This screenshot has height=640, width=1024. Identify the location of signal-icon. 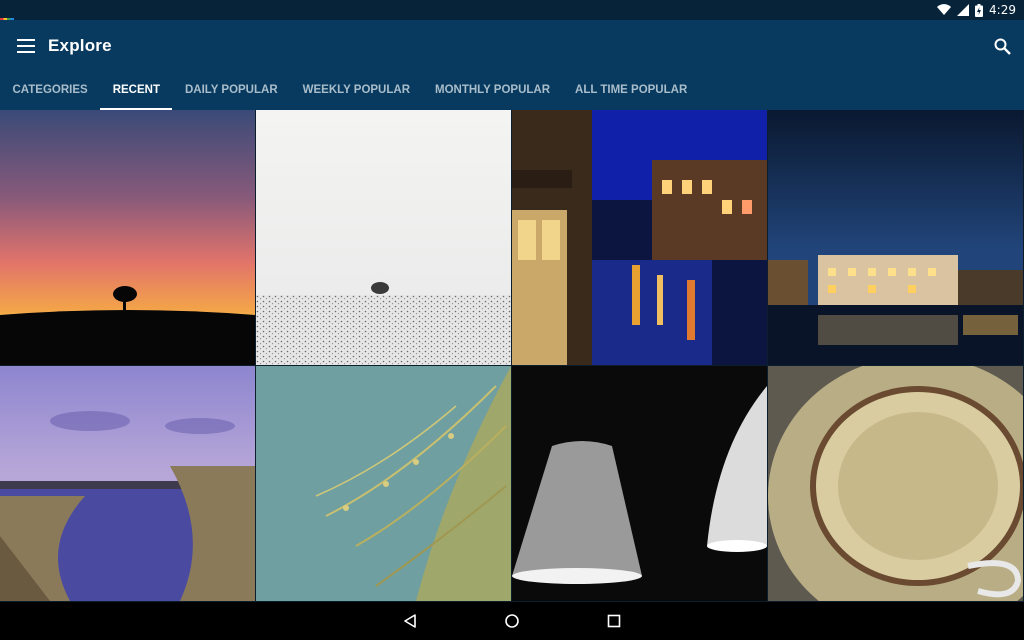
(963, 10).